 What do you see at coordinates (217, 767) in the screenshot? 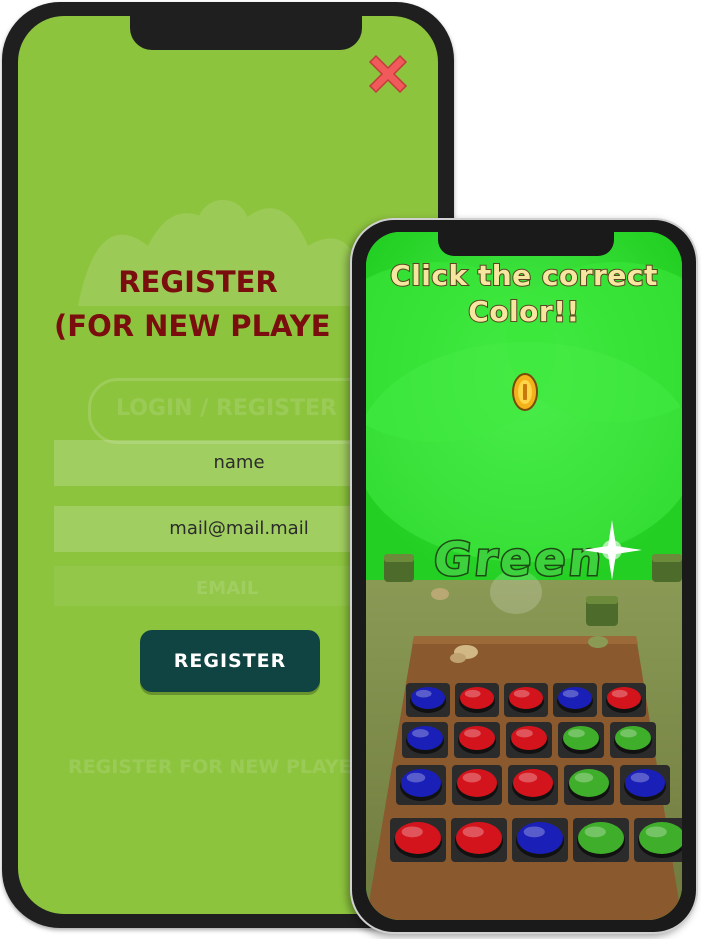
I see `faded-register-link: REGISTER FOR NEW PLAYER` at bounding box center [217, 767].